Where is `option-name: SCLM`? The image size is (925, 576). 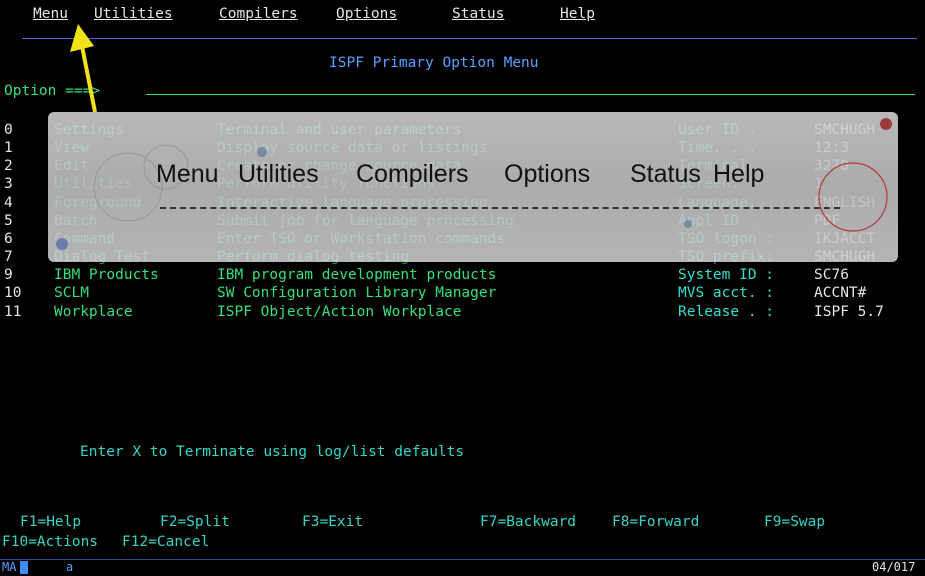 option-name: SCLM is located at coordinates (71, 293).